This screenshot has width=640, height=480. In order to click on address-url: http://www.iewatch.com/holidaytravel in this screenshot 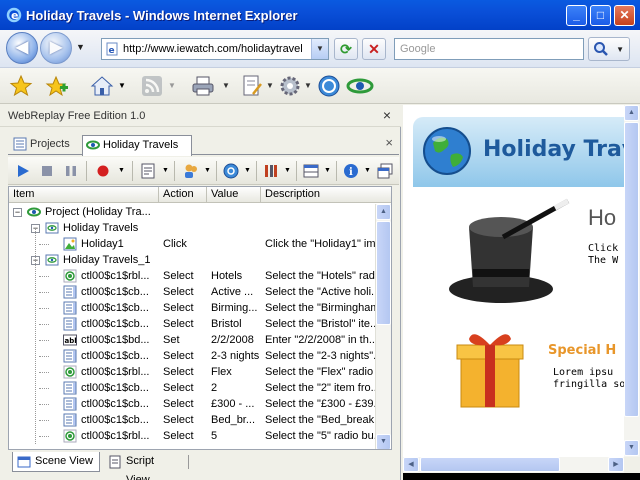, I will do `click(216, 49)`.